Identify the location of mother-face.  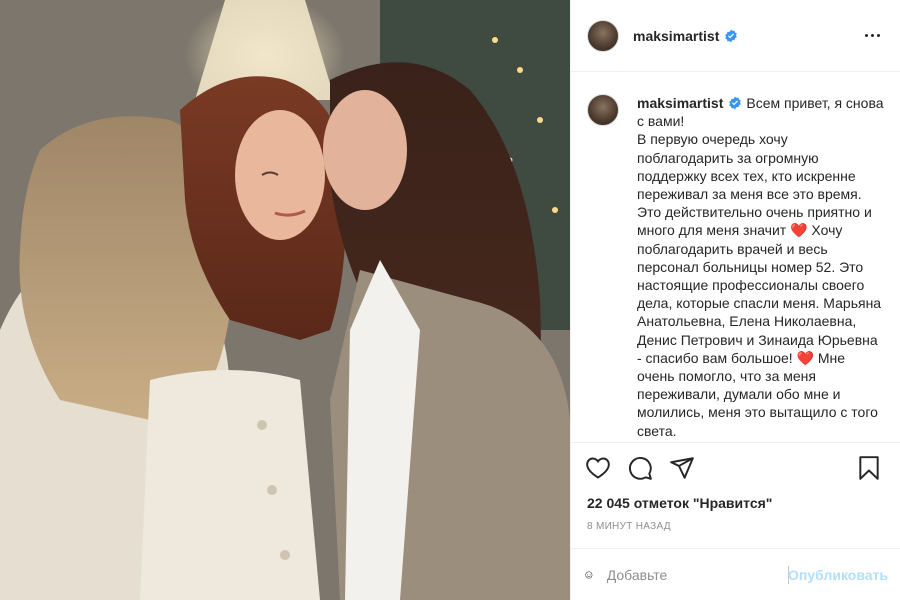
(280, 175).